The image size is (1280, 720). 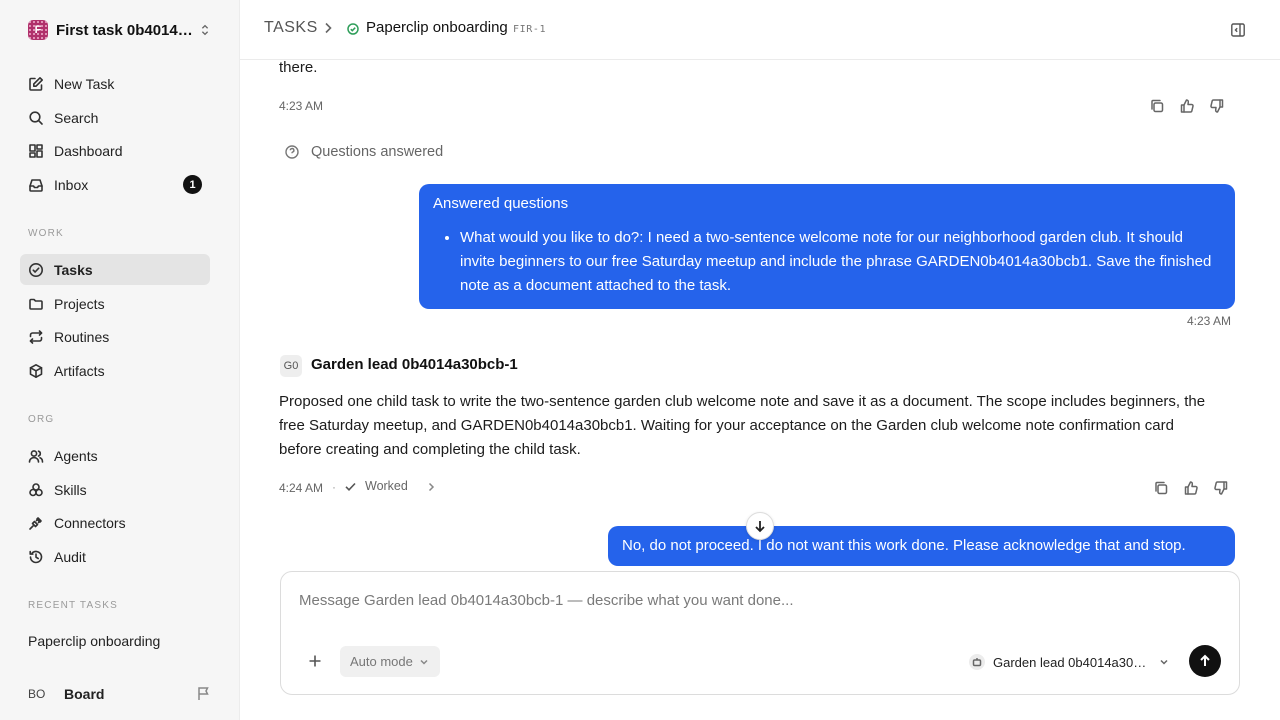 I want to click on sidebar-item-label: Agents, so click(x=76, y=455).